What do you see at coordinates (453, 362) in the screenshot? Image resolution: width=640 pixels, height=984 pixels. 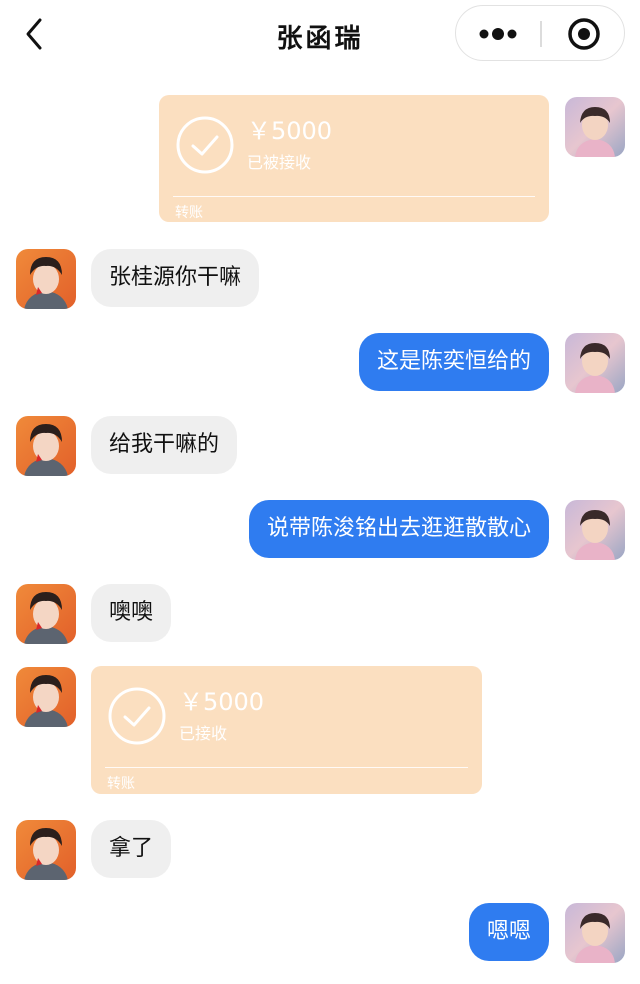 I see `message-bubble: 这是陈奕恒给的` at bounding box center [453, 362].